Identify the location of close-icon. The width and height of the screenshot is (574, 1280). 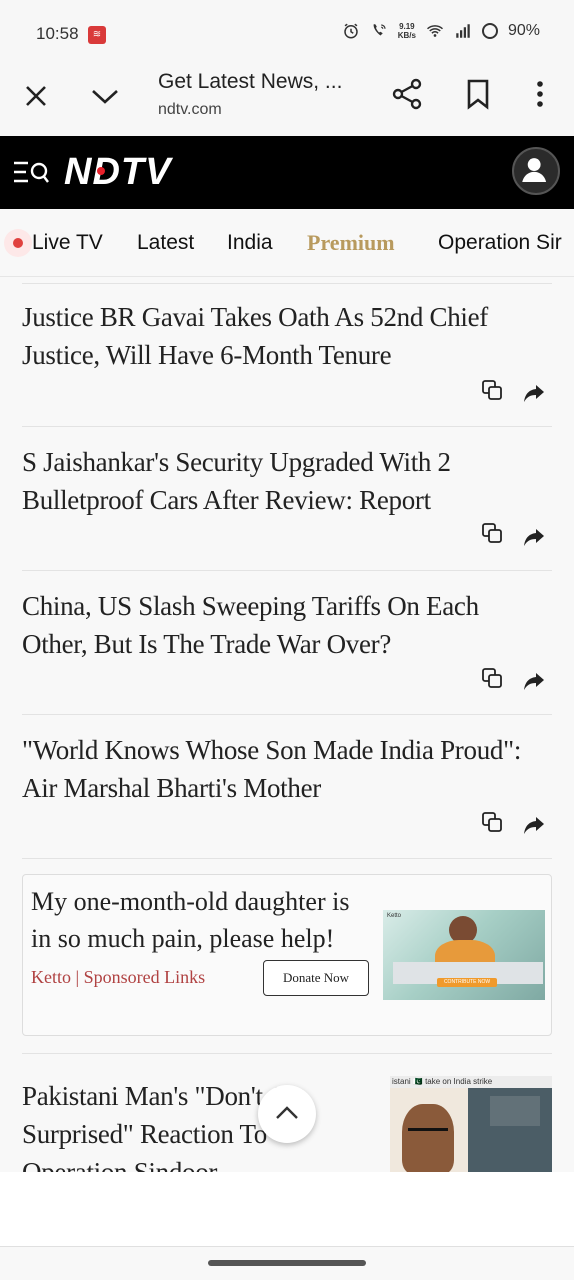
(36, 96).